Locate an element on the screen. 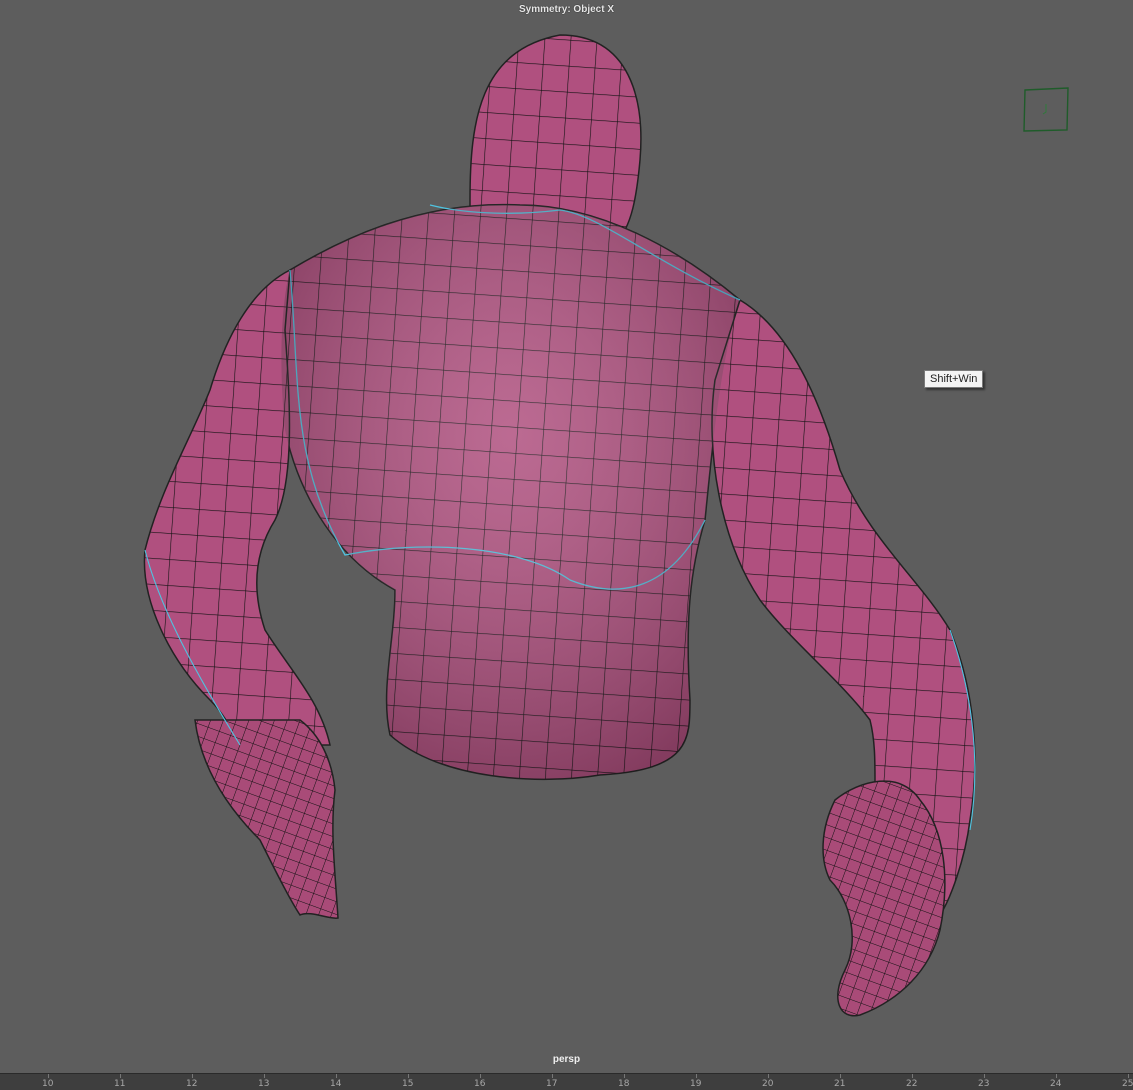  timeline-tick-label: 22 is located at coordinates (912, 1084).